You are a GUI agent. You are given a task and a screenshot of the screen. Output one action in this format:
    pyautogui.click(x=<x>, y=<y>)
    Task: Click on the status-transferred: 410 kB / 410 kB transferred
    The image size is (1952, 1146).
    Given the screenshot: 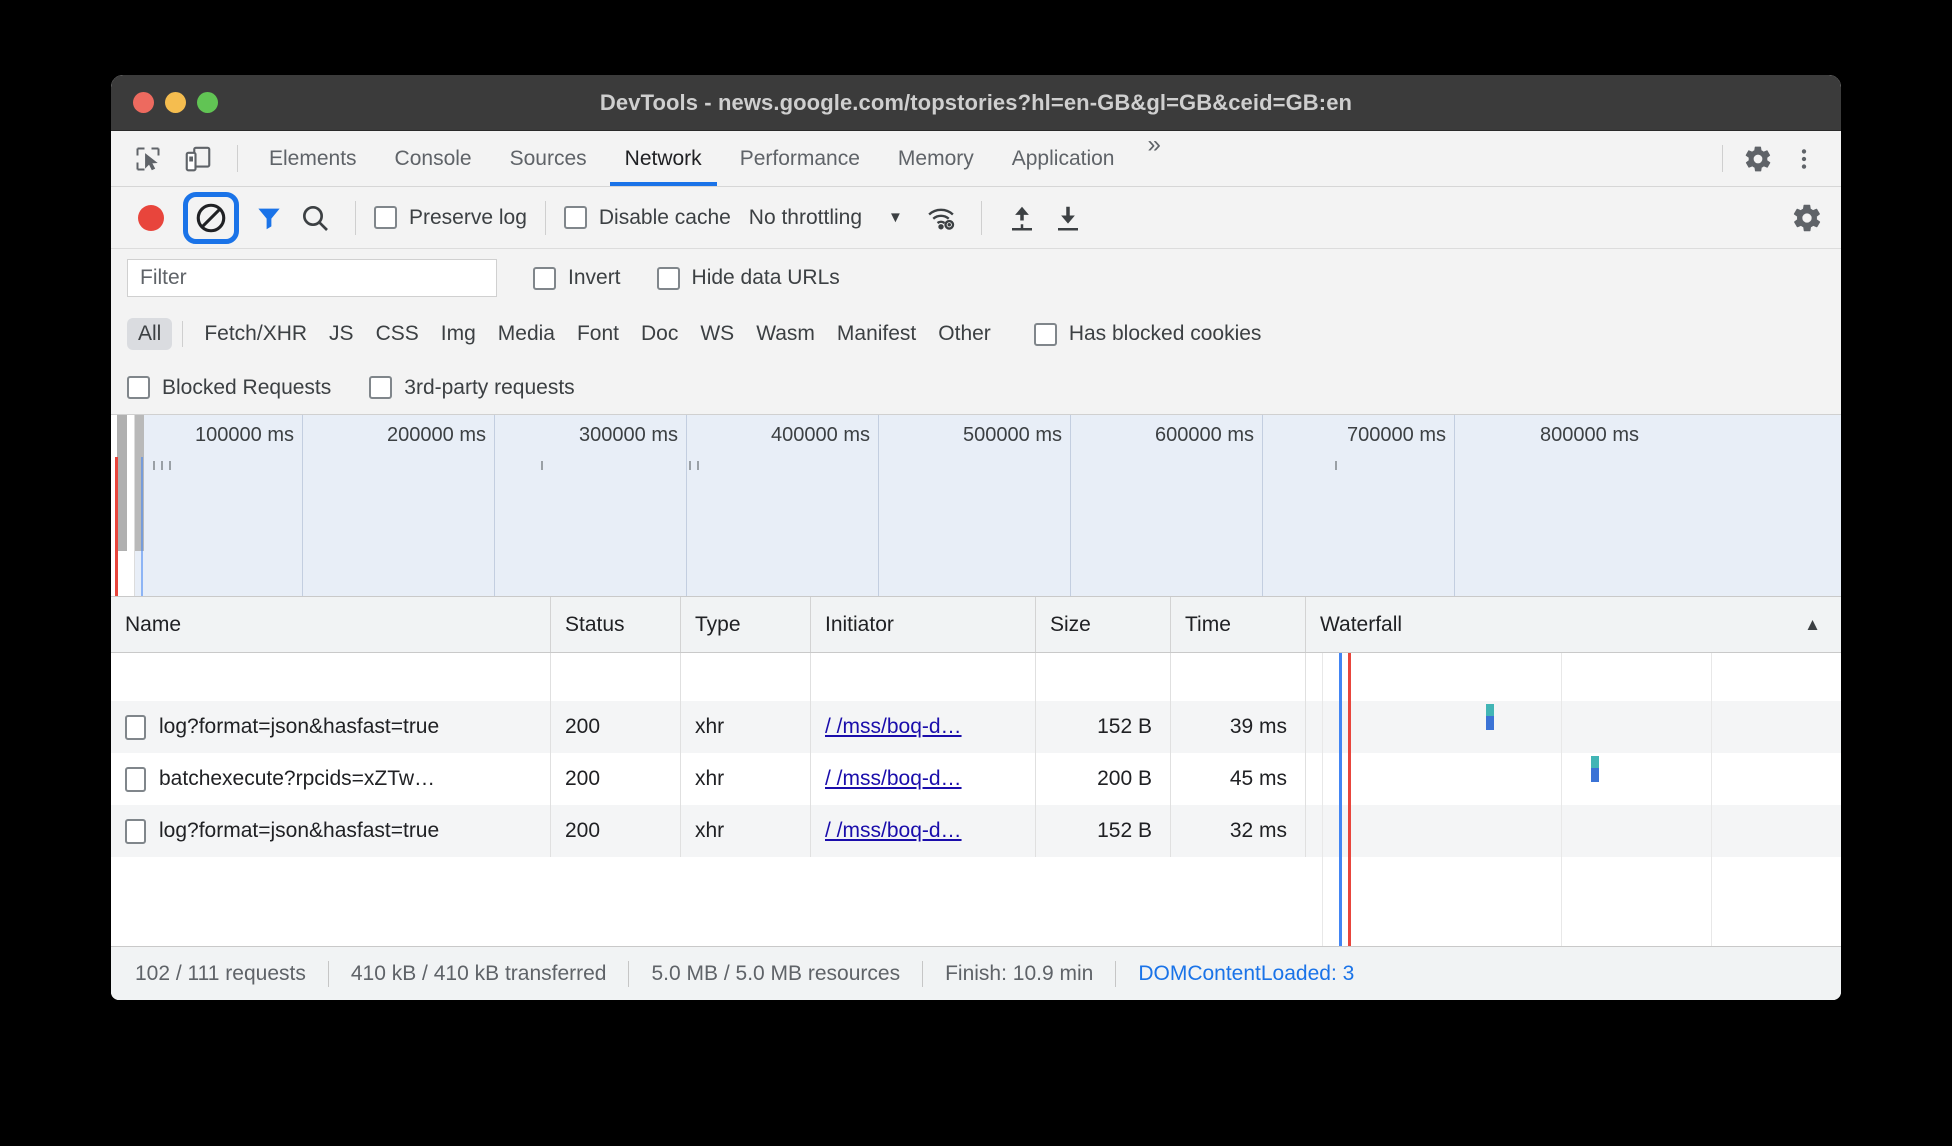 What is the action you would take?
    pyautogui.click(x=478, y=973)
    